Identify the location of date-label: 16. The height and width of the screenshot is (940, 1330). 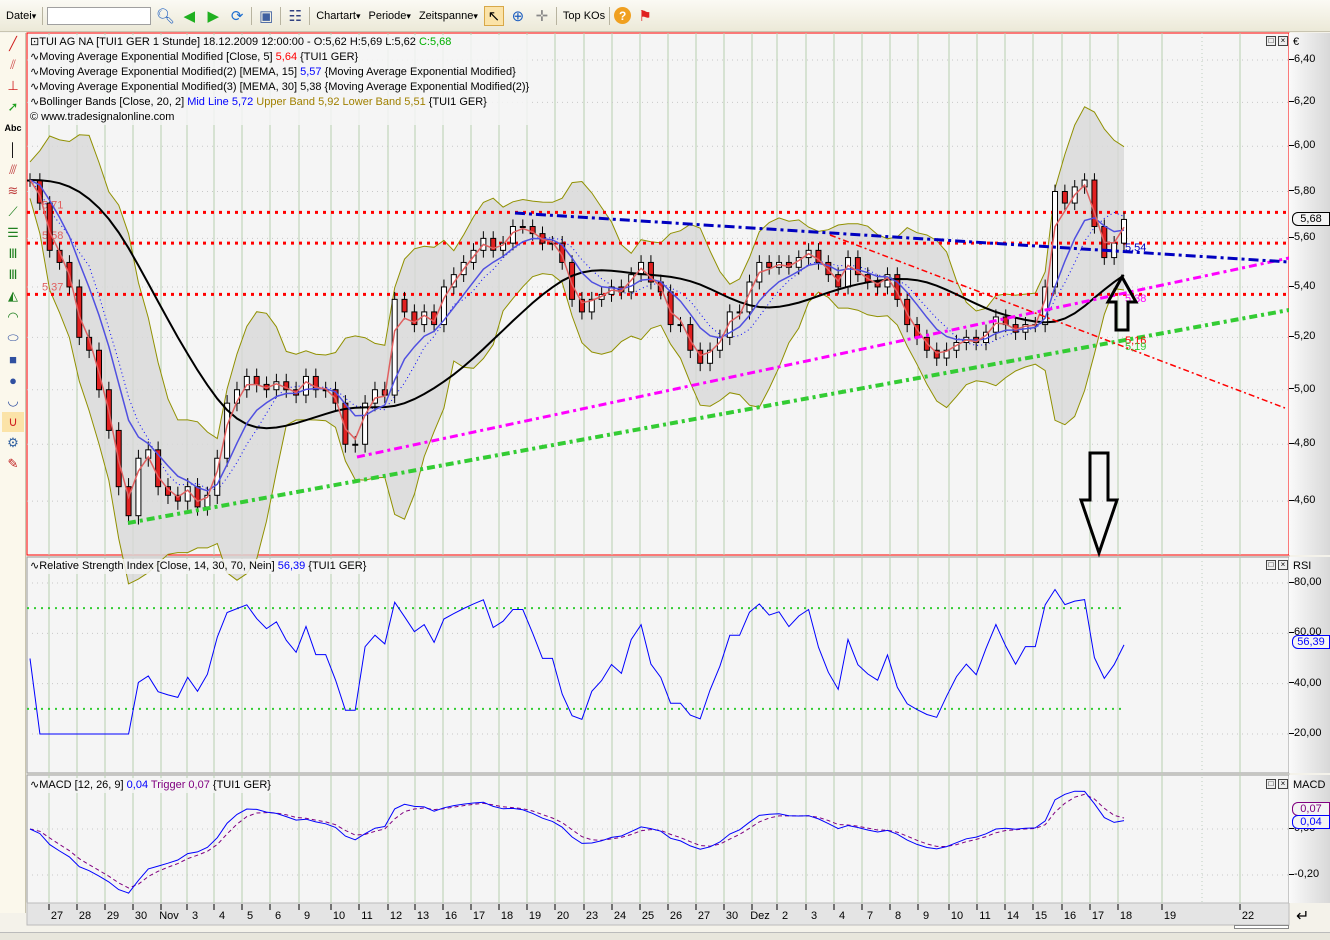
(451, 916).